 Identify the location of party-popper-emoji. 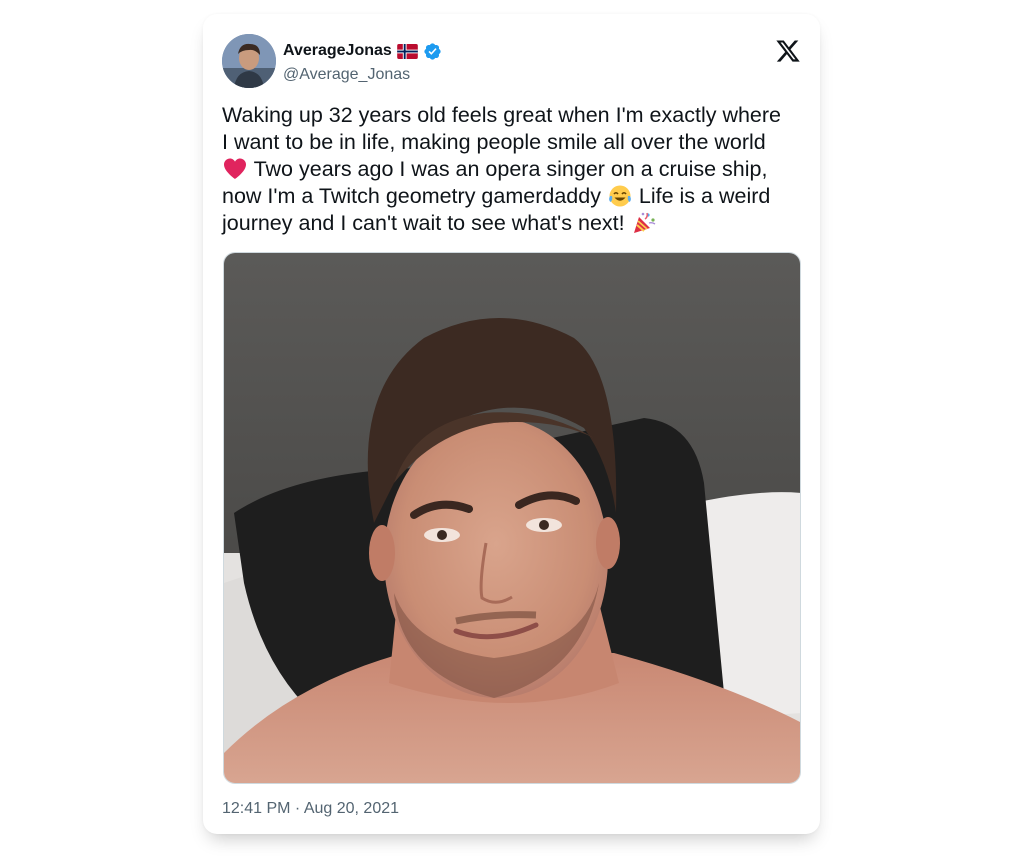
(644, 223).